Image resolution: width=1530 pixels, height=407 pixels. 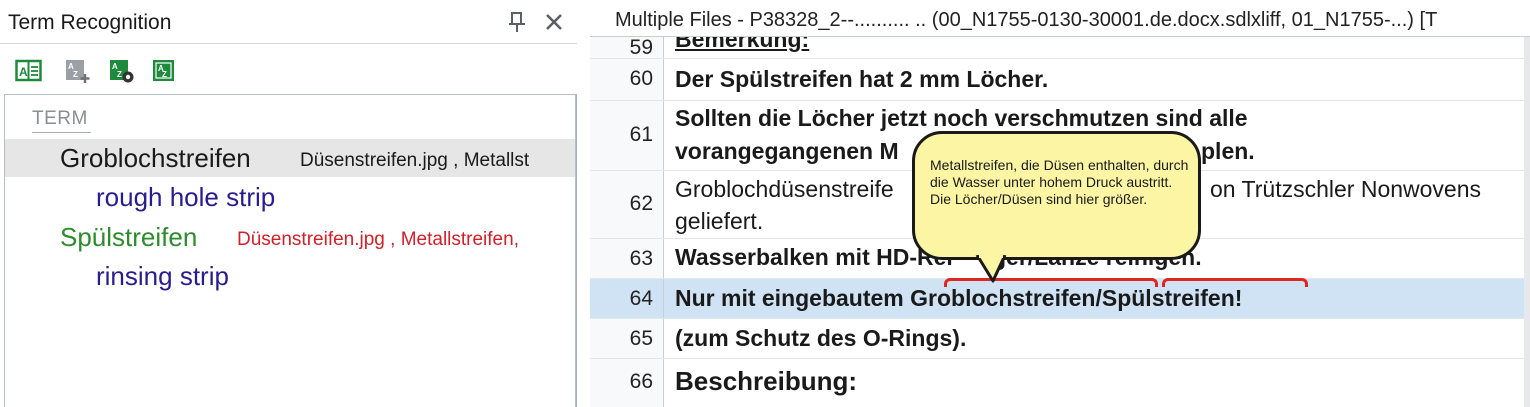 I want to click on segment-text-line1-end: on Trützschler Nonwovens, so click(x=1345, y=189).